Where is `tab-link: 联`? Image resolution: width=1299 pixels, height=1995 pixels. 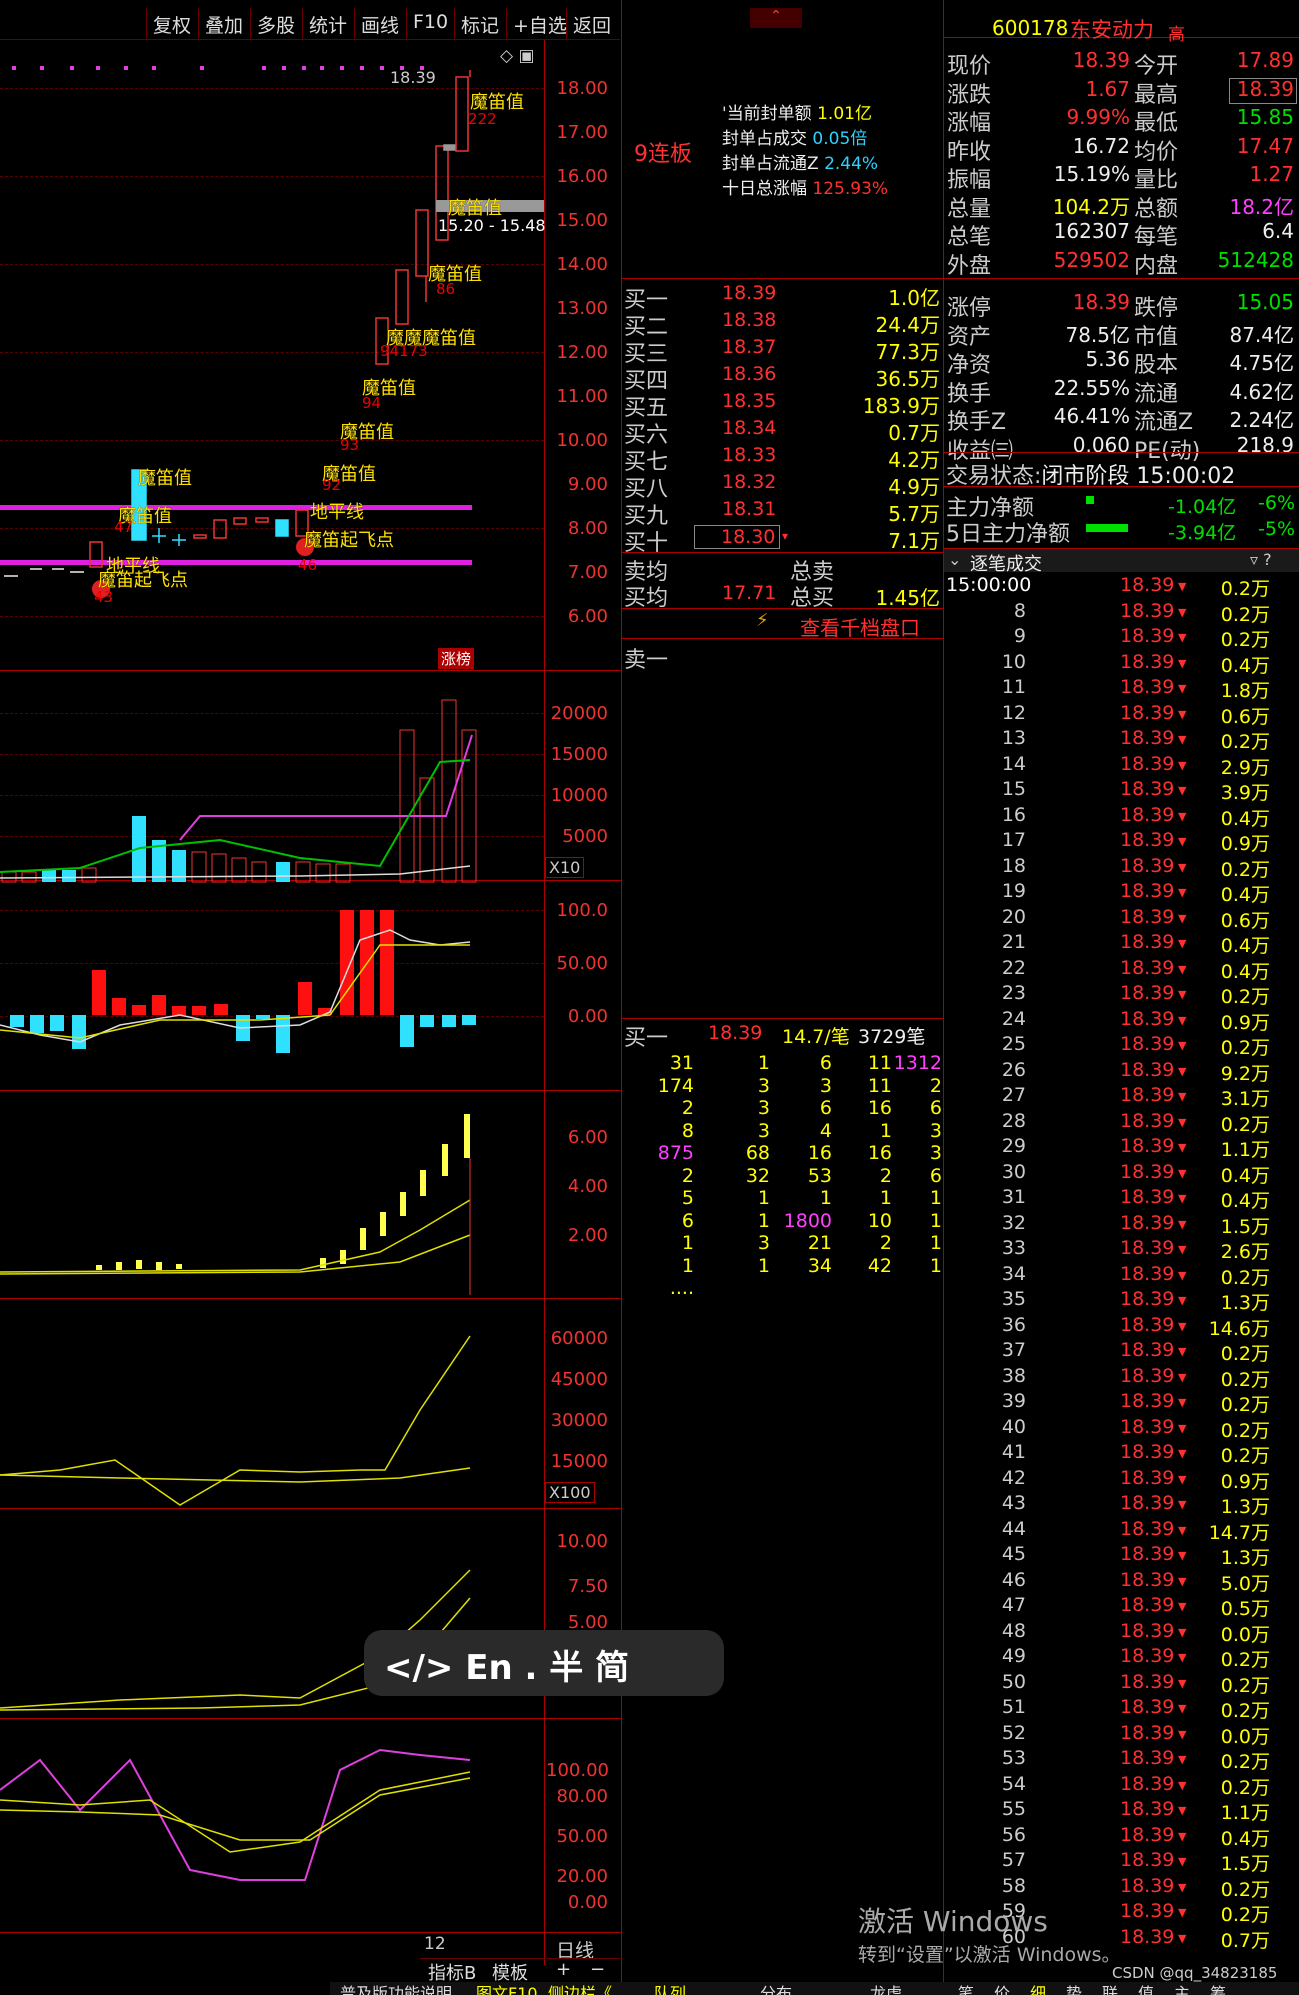 tab-link: 联 is located at coordinates (1110, 1988).